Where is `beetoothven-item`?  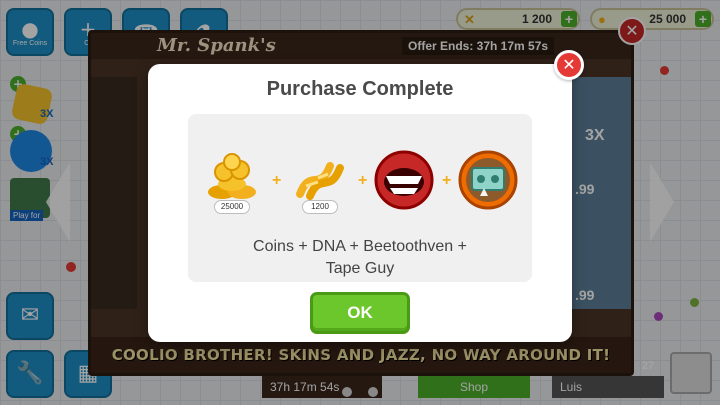
beetoothven-item is located at coordinates (404, 180).